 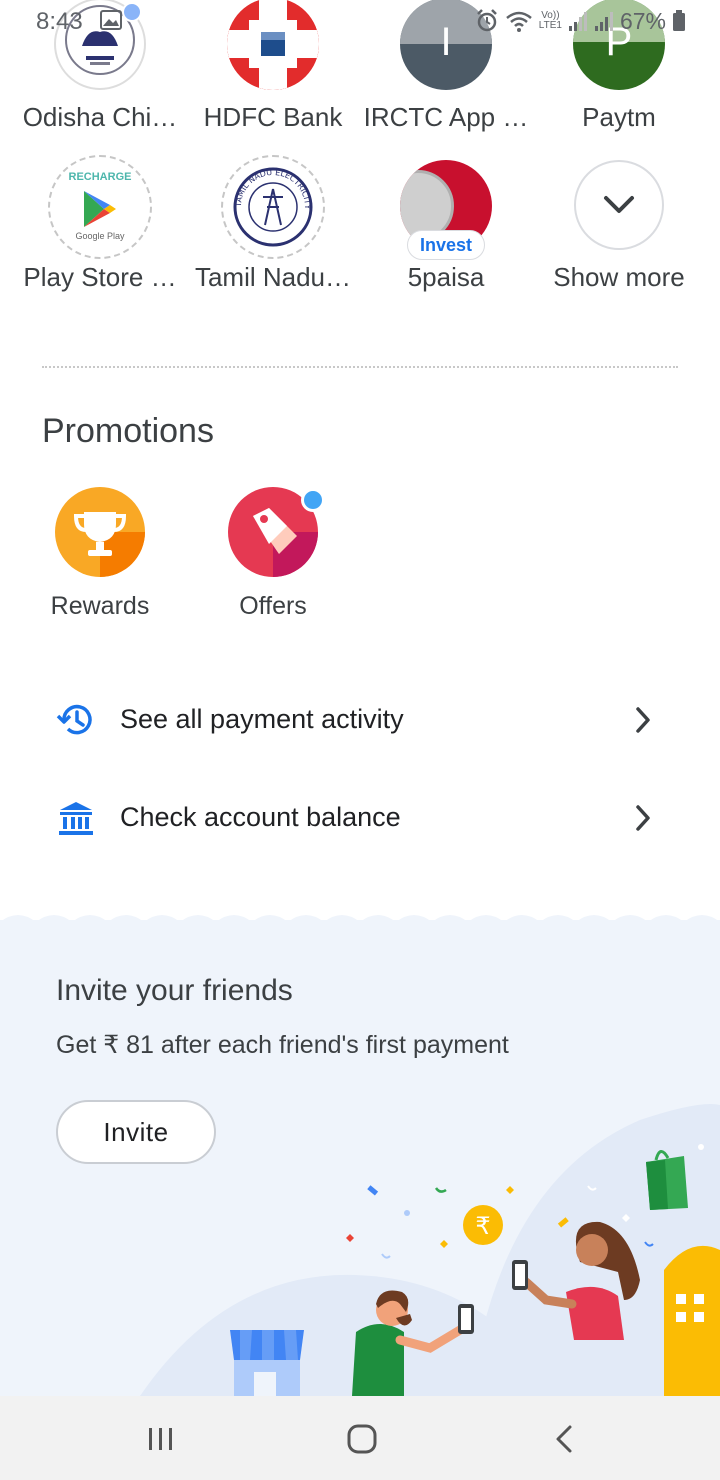 I want to click on see-all-payment-activity: See all payment activity, so click(x=360, y=720).